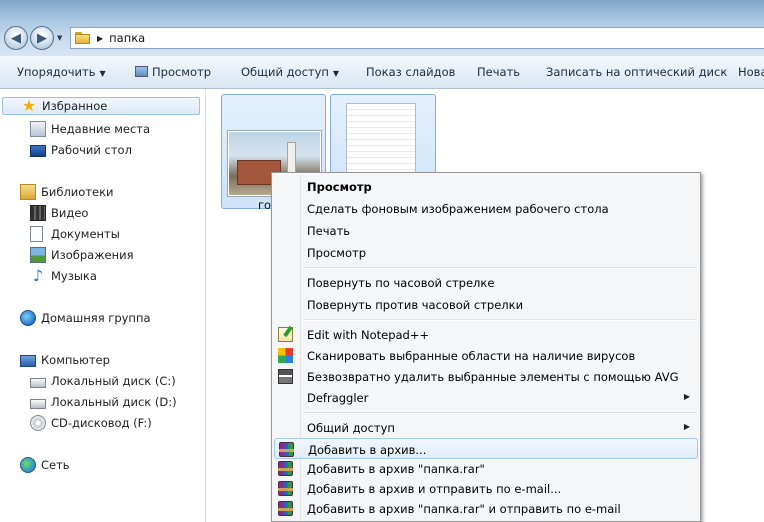 This screenshot has height=522, width=764. I want to click on sidebar-item-video: Видео, so click(59, 213).